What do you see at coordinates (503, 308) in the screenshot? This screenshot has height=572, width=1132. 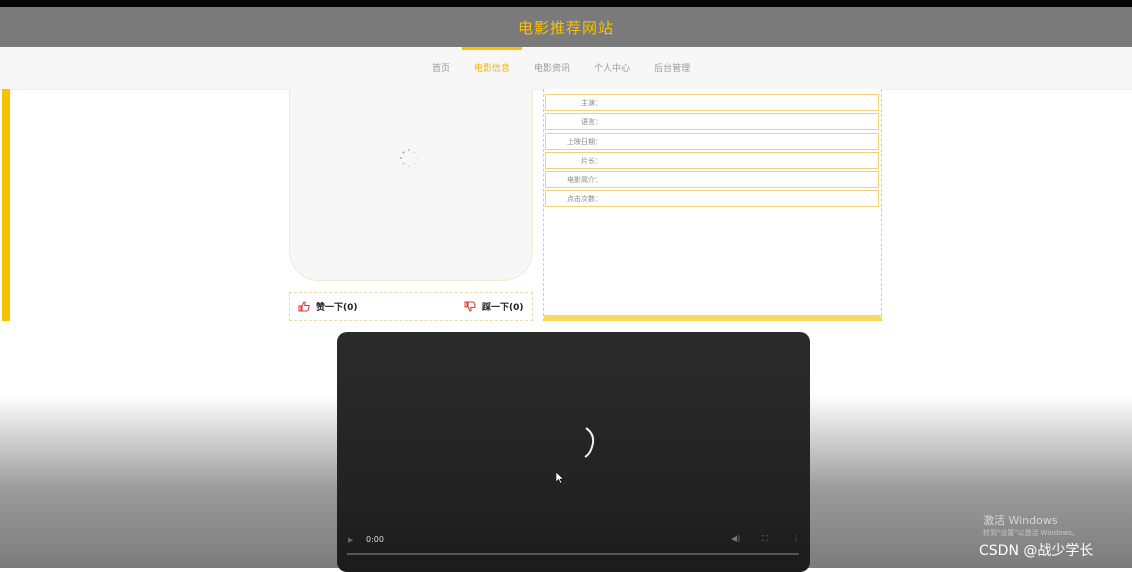 I see `dislike-label: 踩一下(0)` at bounding box center [503, 308].